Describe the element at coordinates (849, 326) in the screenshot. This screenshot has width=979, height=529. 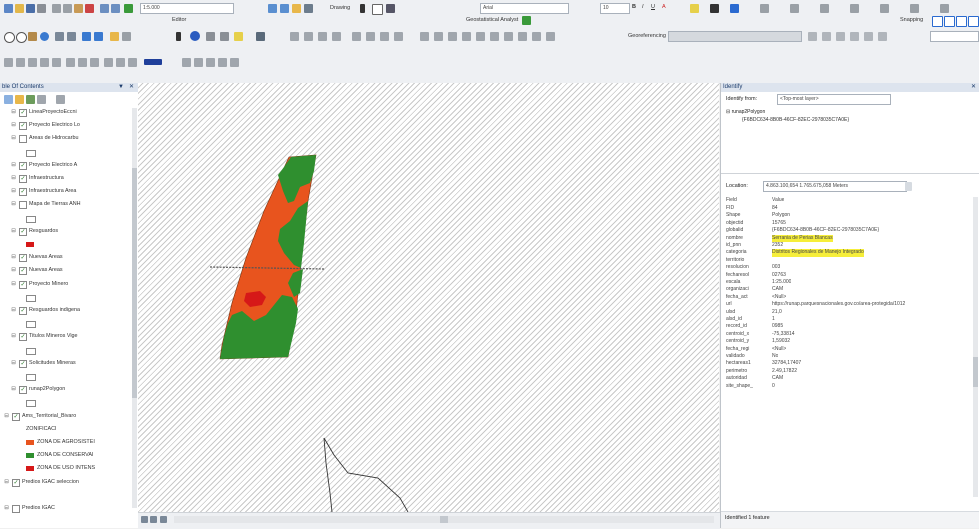
I see `attribute-row: record_id 0985` at that location.